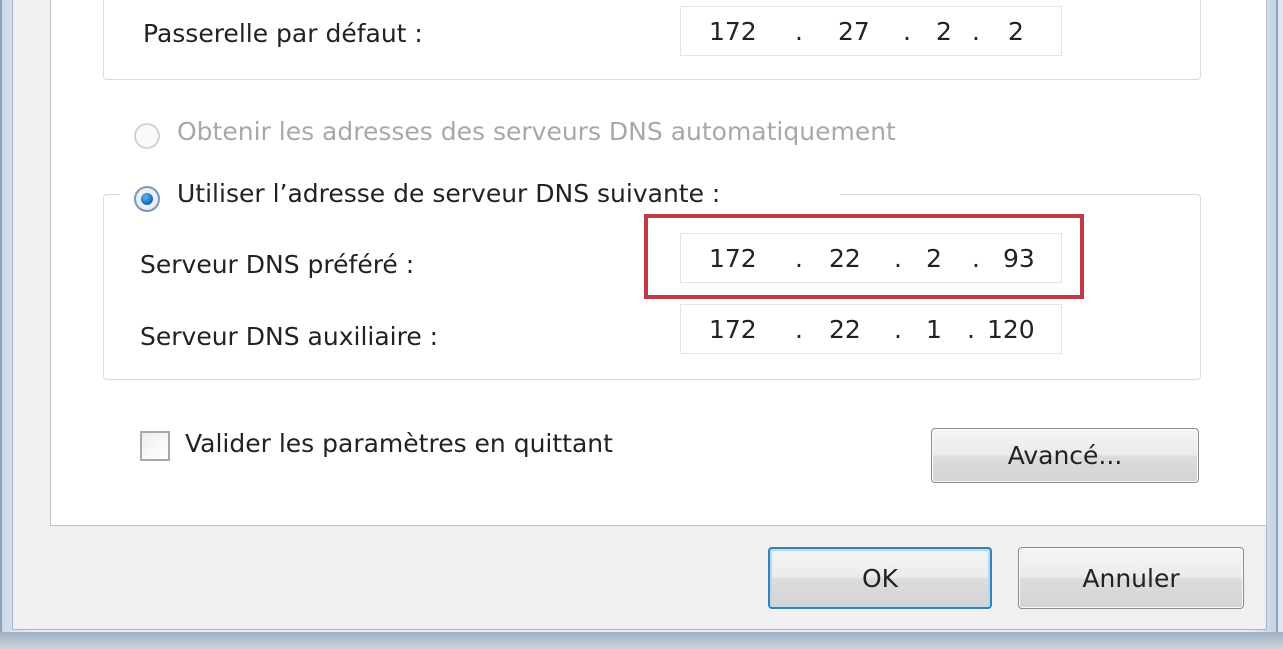 The image size is (1283, 649). I want to click on alternate-octet-2: 22, so click(845, 329).